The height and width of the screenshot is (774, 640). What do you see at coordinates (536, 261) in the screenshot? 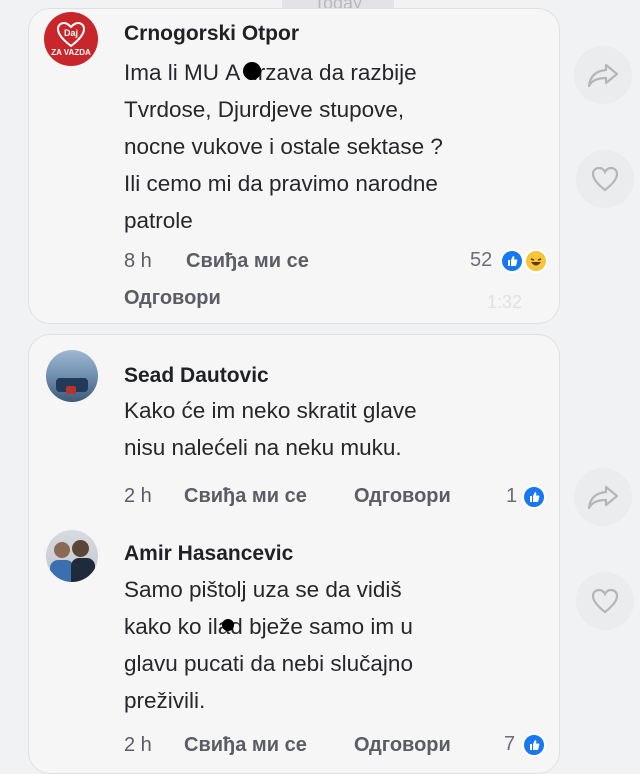
I see `haha-reaction-icon` at bounding box center [536, 261].